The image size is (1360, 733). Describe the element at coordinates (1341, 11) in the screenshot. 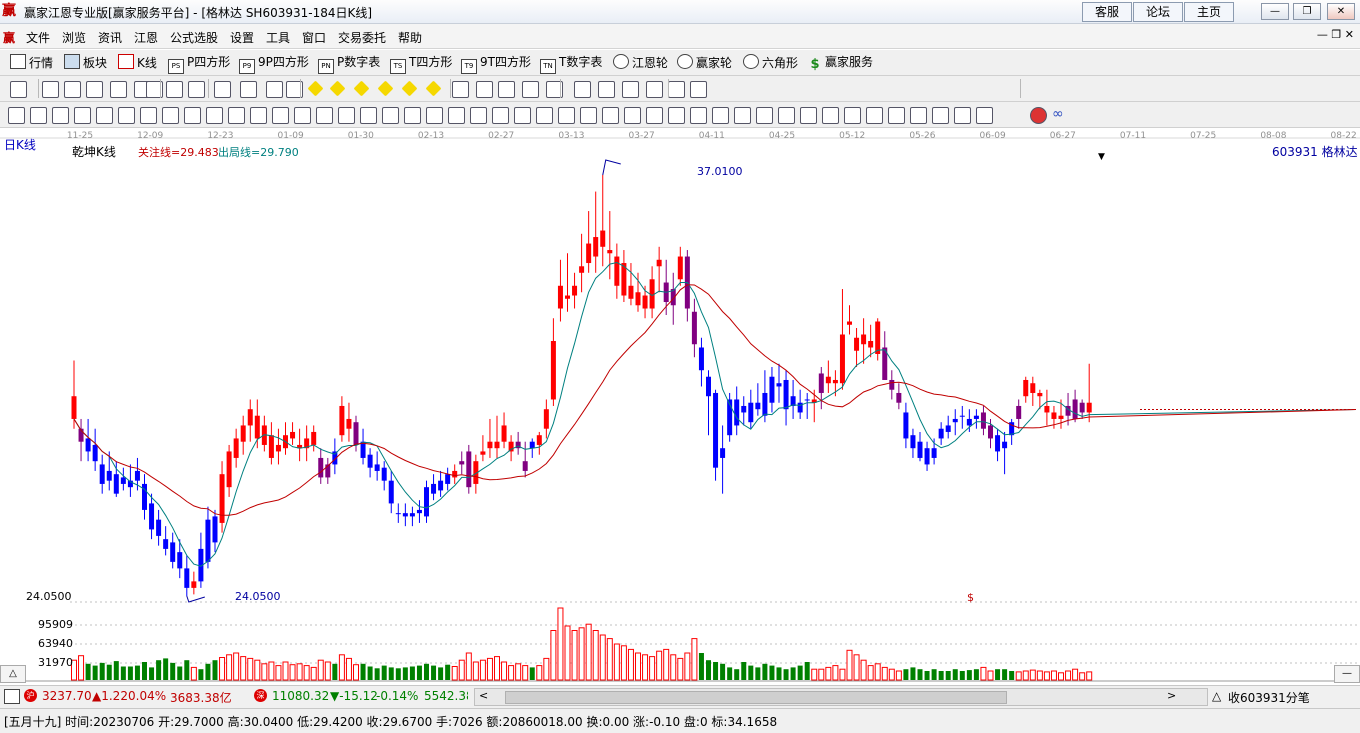

I see `close-icon: ✕` at that location.